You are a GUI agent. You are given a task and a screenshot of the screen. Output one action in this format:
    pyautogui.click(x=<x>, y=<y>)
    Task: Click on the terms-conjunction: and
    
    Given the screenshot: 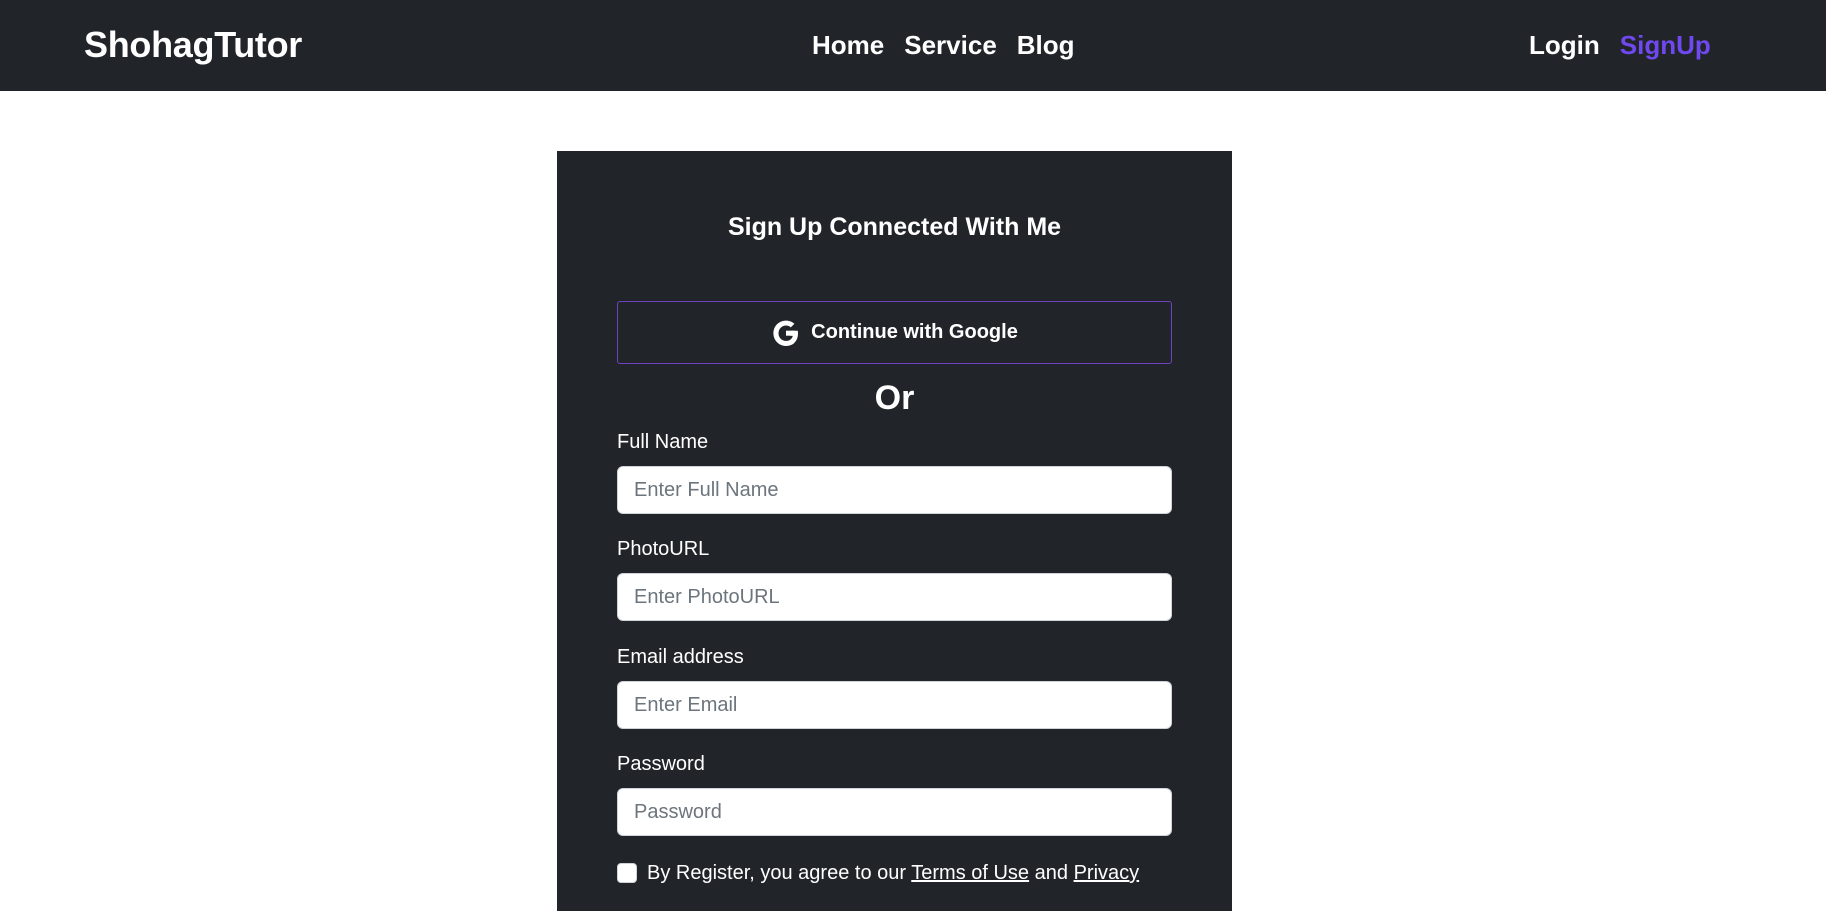 What is the action you would take?
    pyautogui.click(x=1051, y=873)
    